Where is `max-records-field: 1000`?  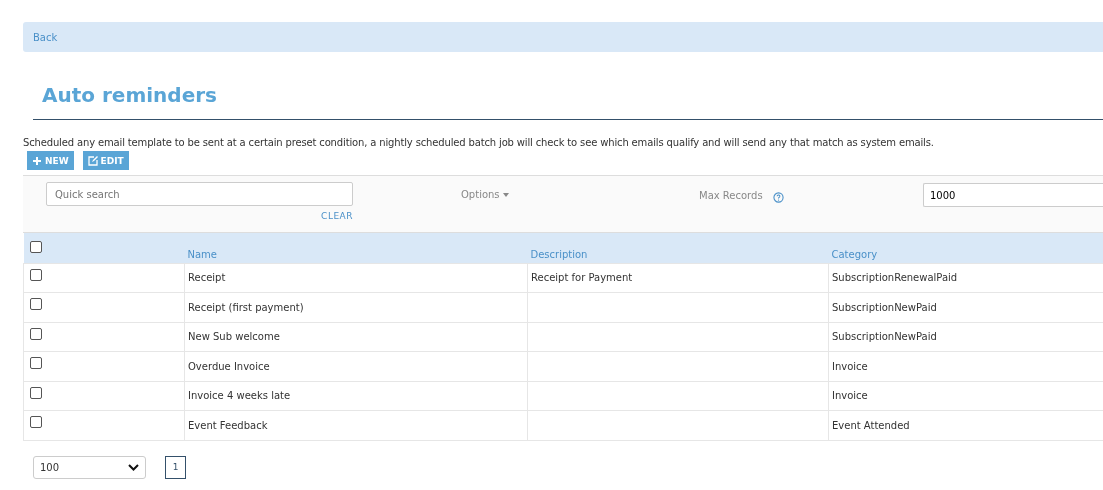
max-records-field: 1000 is located at coordinates (1013, 195).